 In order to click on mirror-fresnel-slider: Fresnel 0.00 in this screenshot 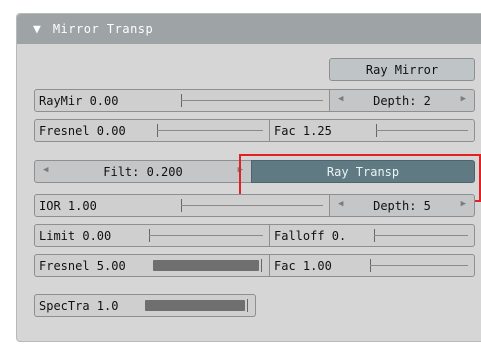, I will do `click(152, 130)`.